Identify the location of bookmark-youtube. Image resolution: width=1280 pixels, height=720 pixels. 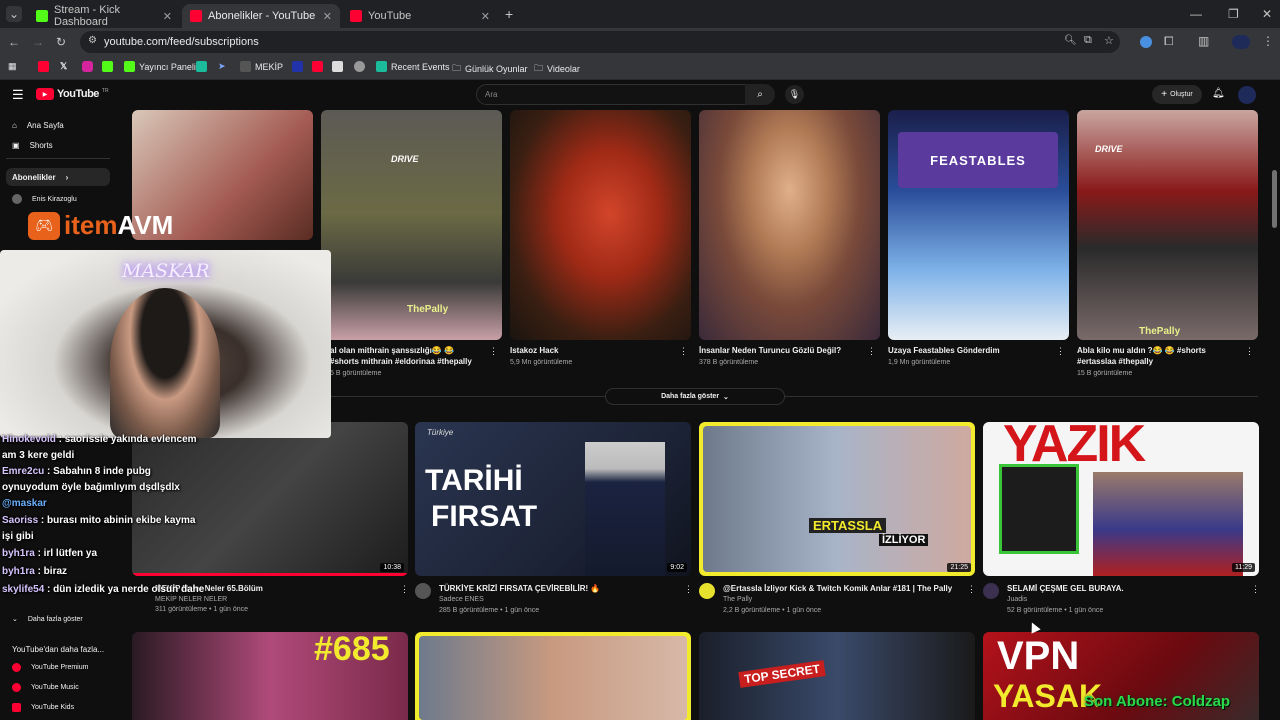
(43, 66).